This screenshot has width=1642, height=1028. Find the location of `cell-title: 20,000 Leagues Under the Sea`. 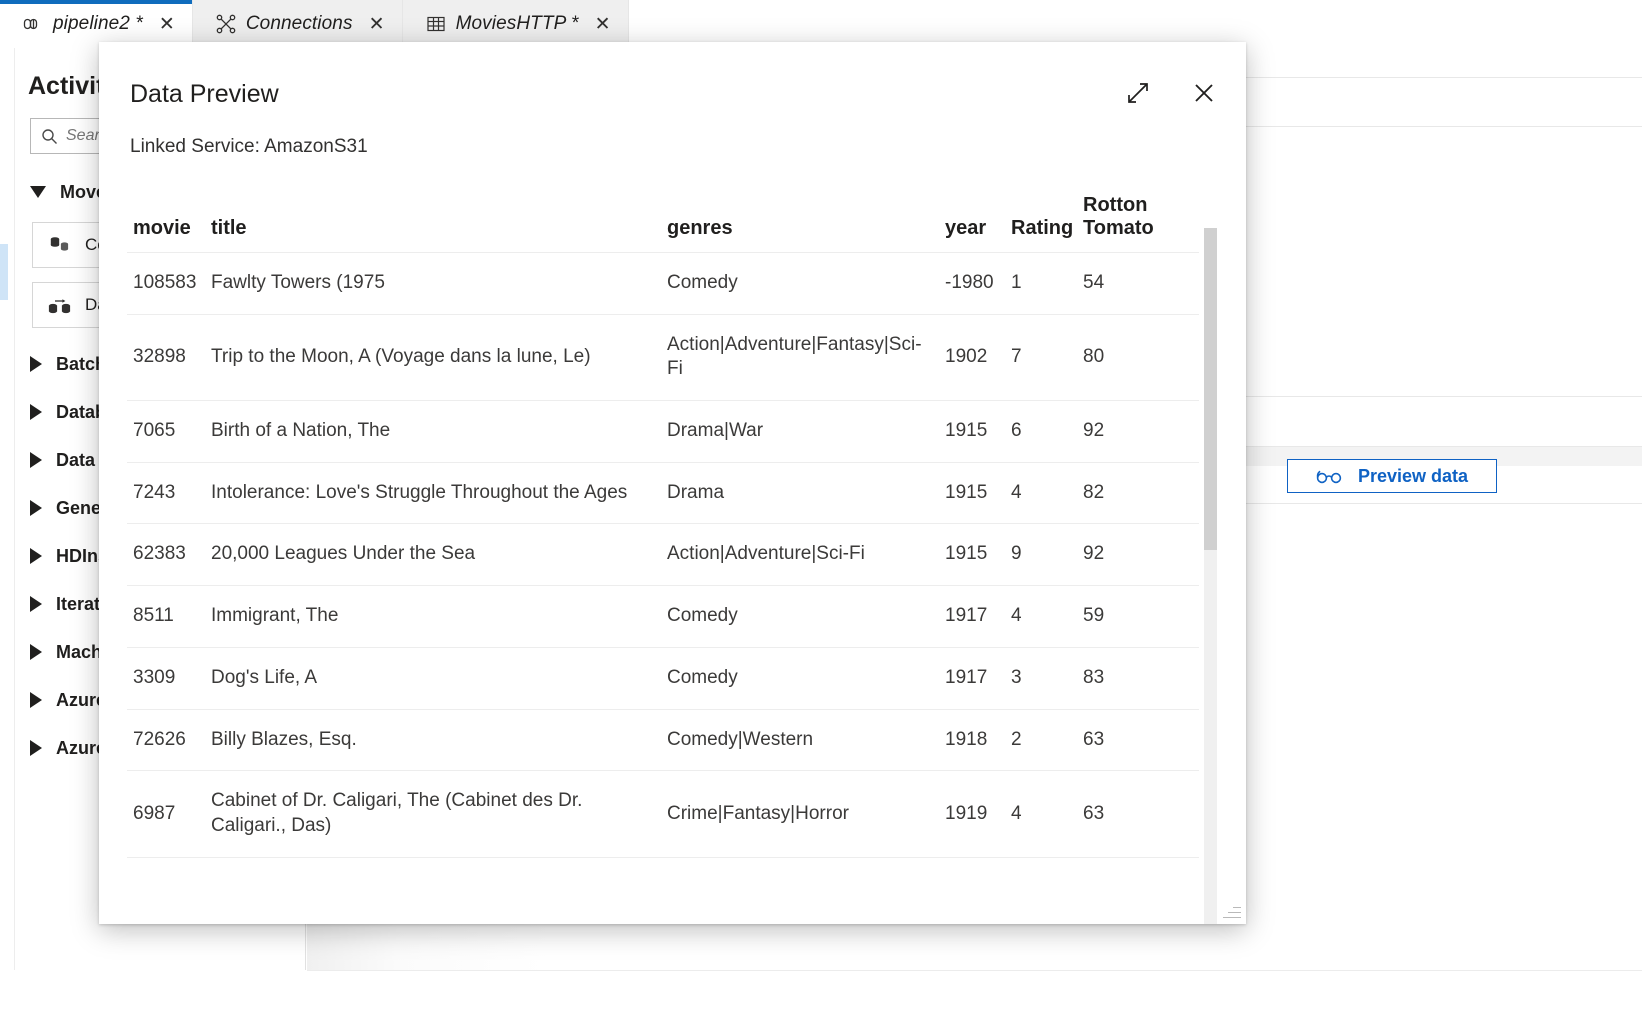

cell-title: 20,000 Leagues Under the Sea is located at coordinates (433, 555).